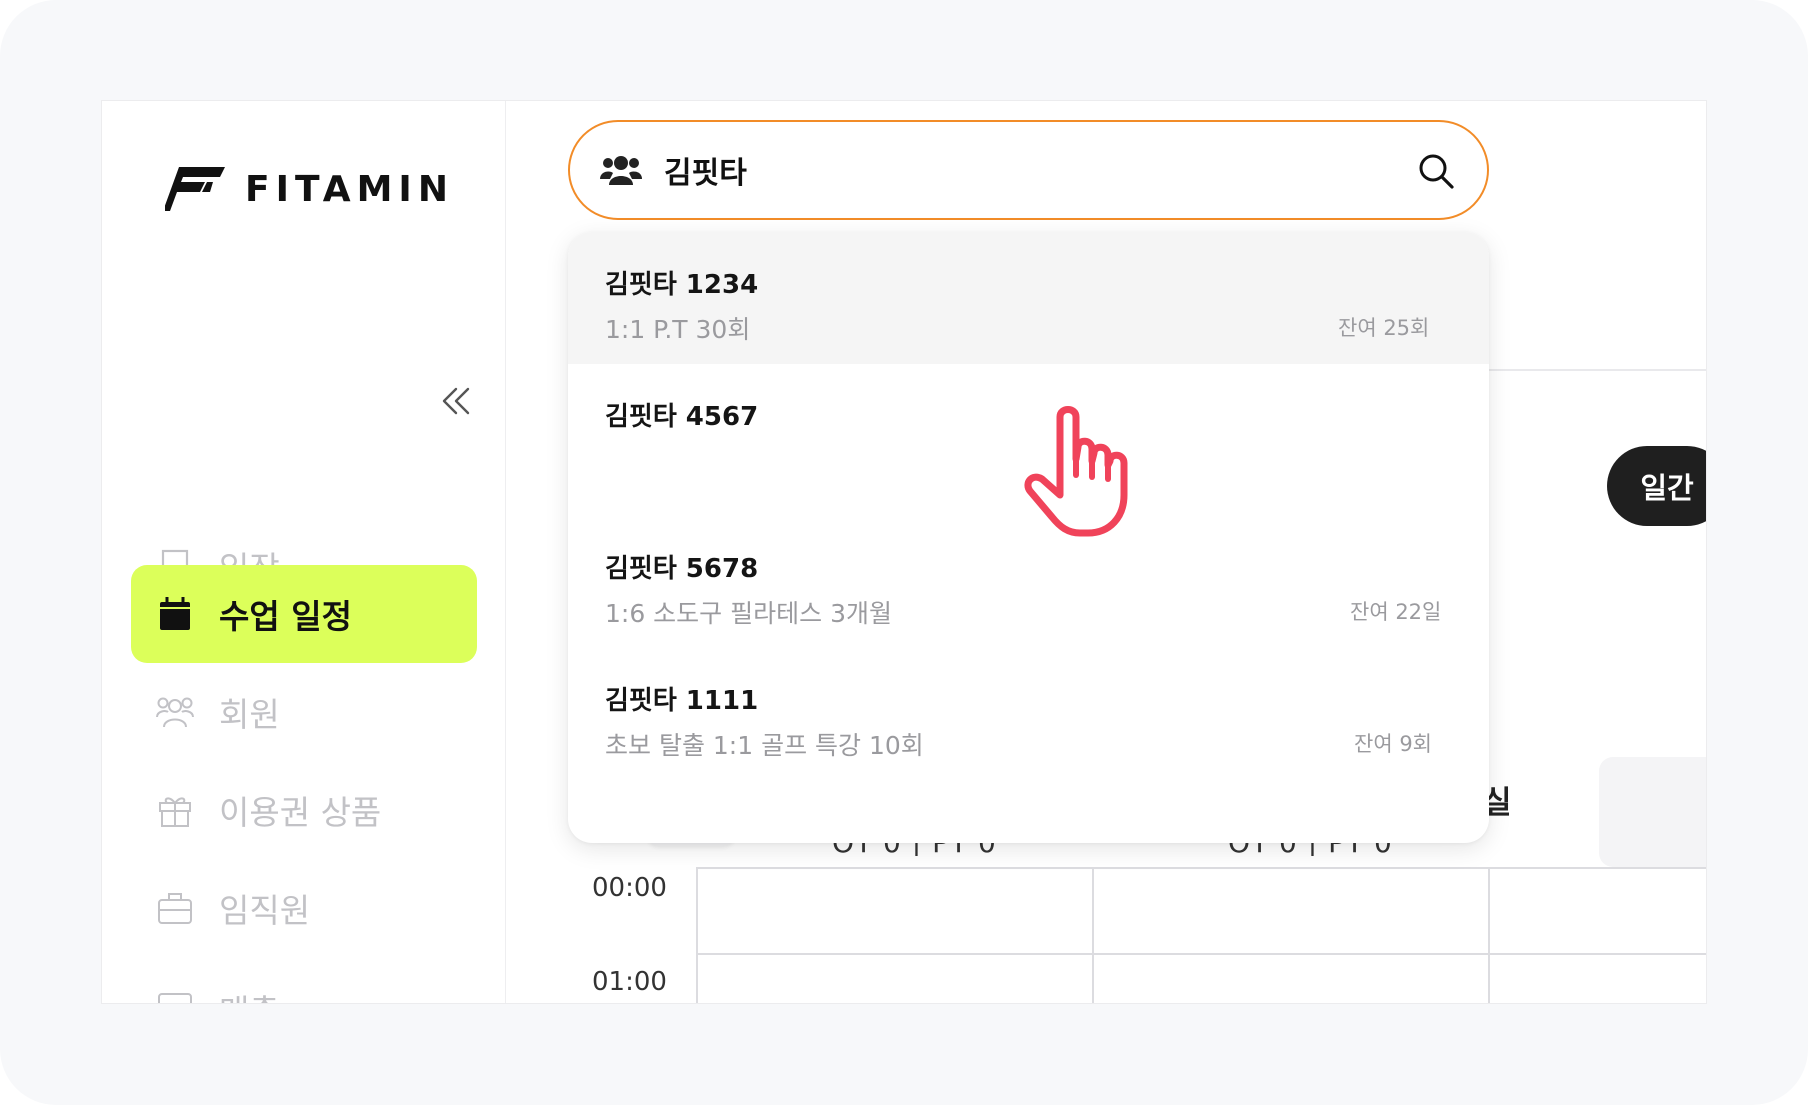  Describe the element at coordinates (175, 614) in the screenshot. I see `calendar-icon` at that location.